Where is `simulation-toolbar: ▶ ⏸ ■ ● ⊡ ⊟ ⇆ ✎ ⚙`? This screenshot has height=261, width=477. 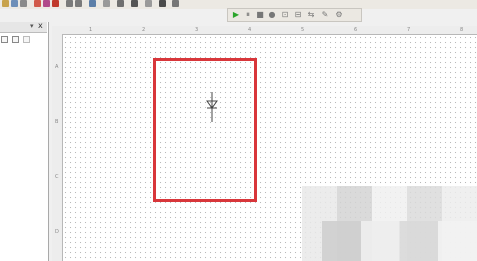
simulation-toolbar: ▶ ⏸ ■ ● ⊡ ⊟ ⇆ ✎ ⚙ is located at coordinates (294, 15).